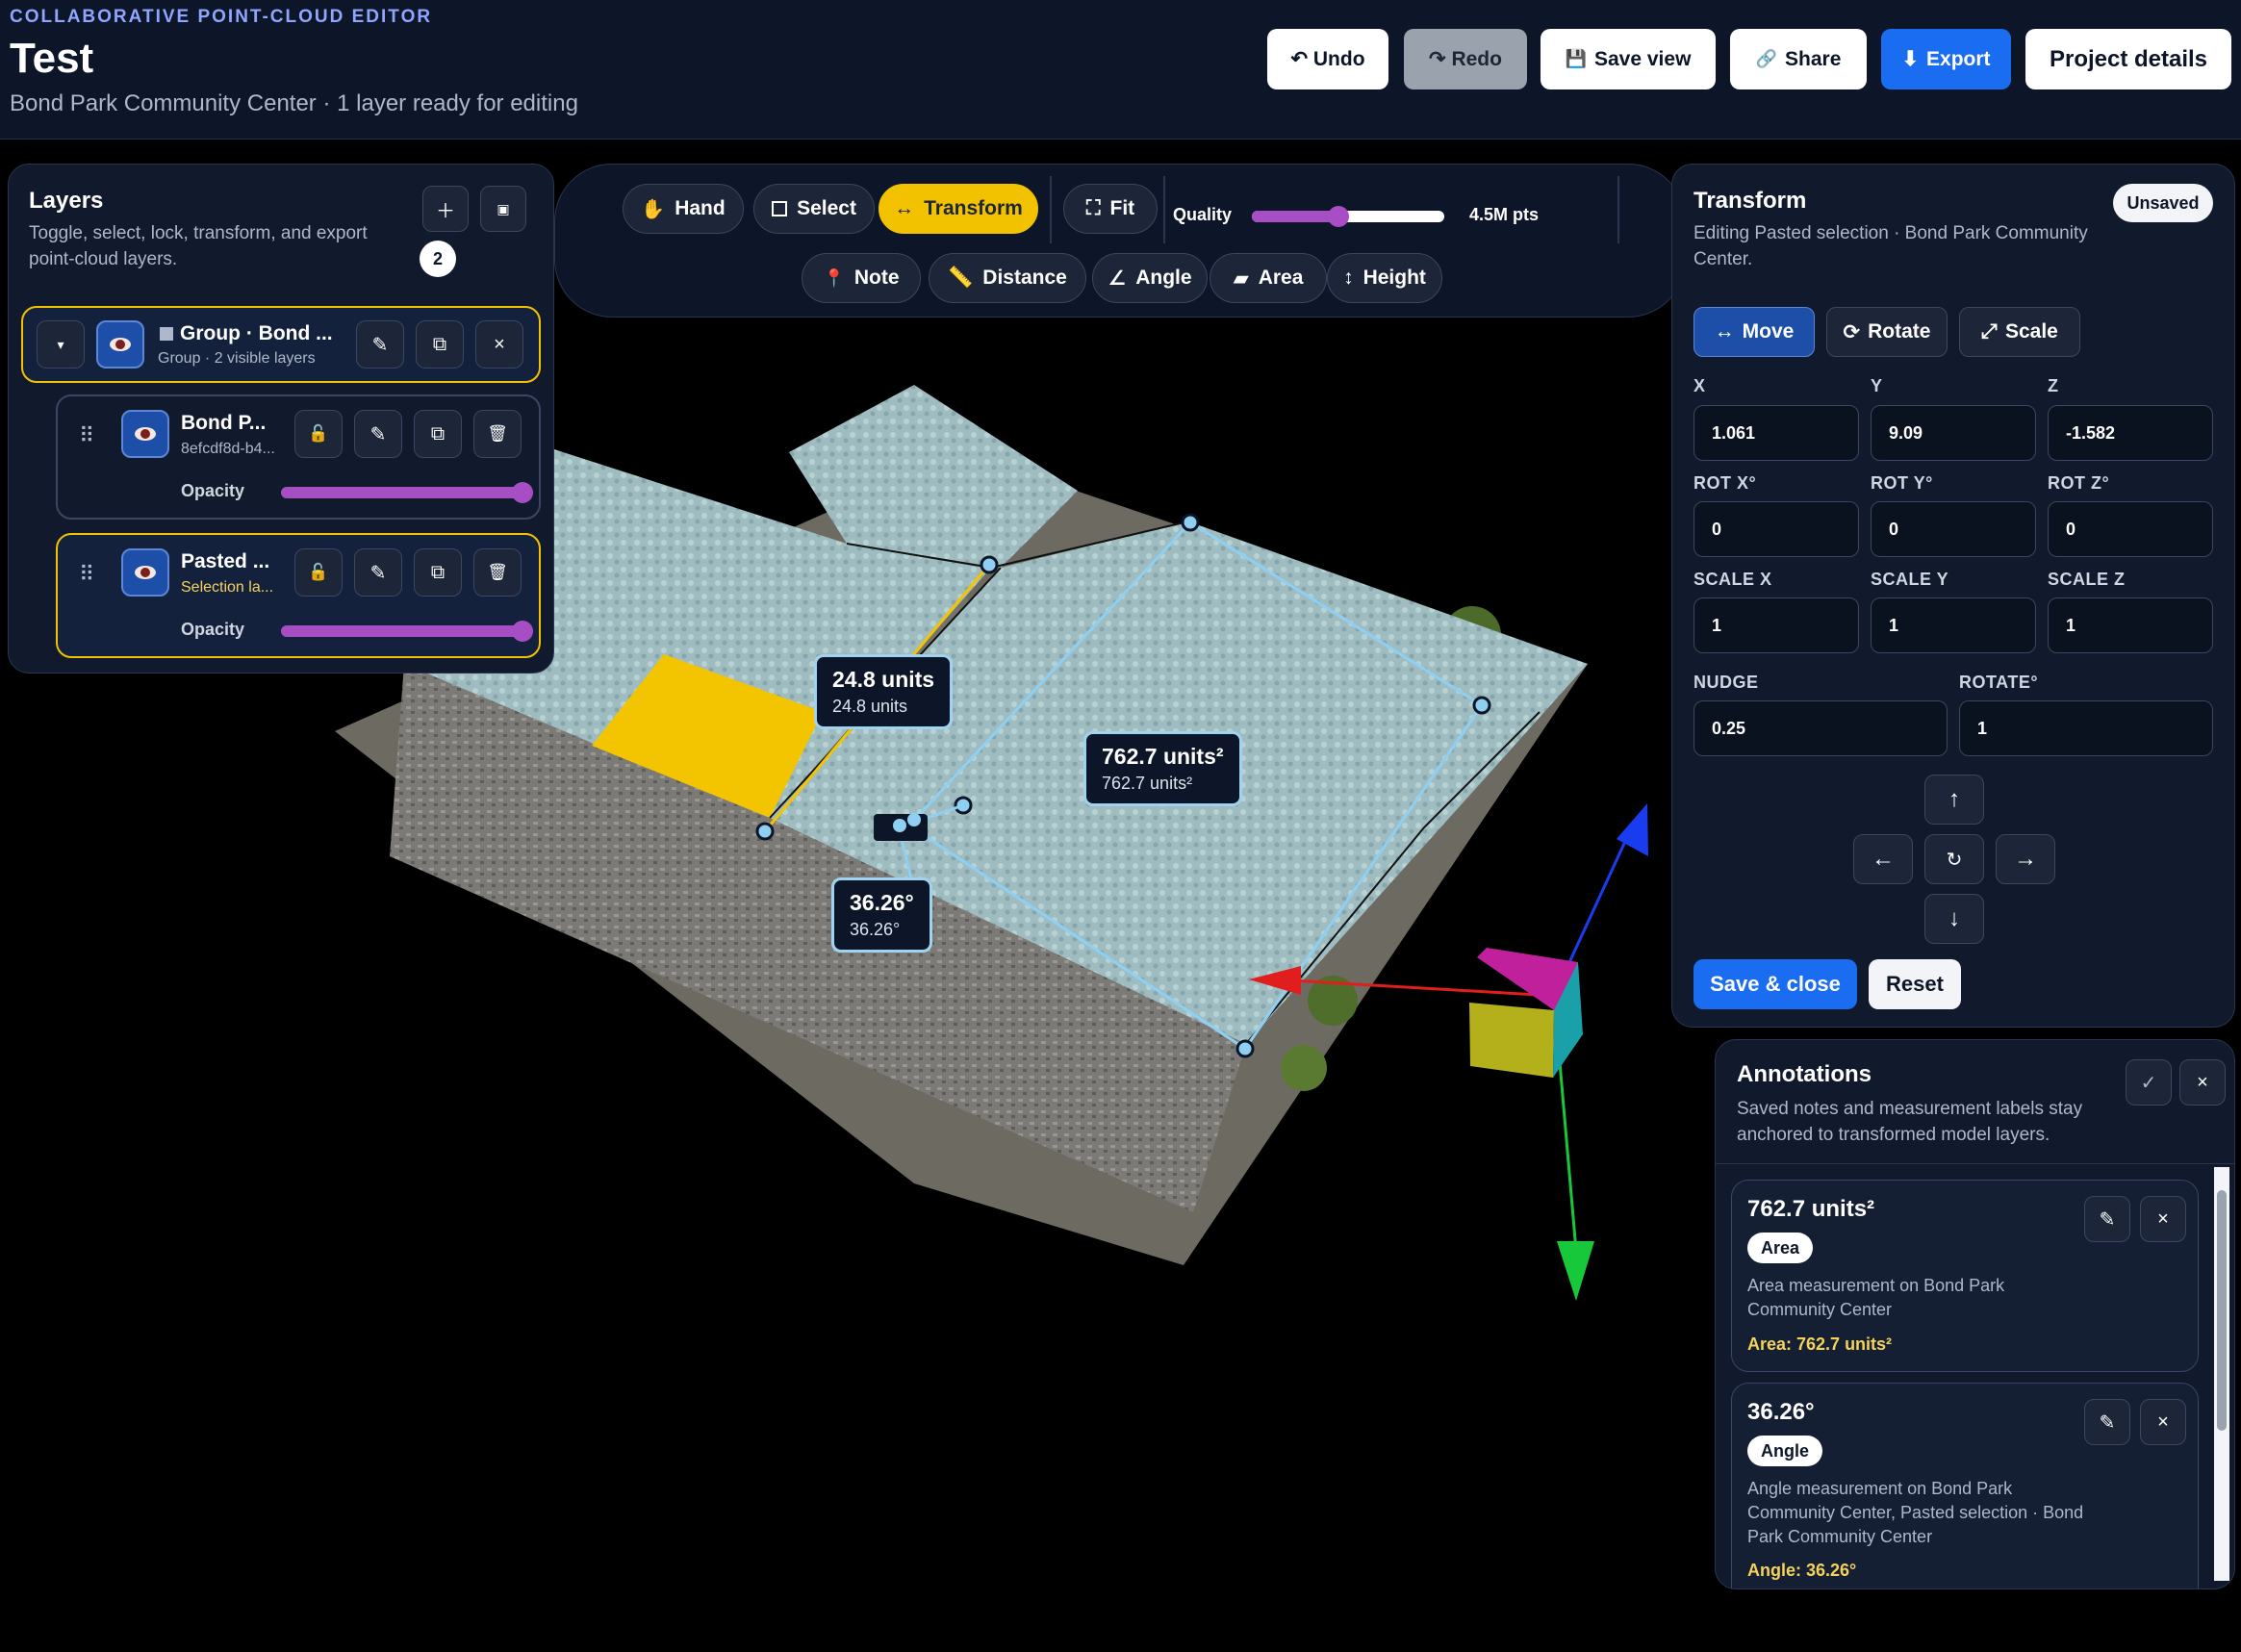  What do you see at coordinates (1953, 433) in the screenshot?
I see `y-input: 9.09` at bounding box center [1953, 433].